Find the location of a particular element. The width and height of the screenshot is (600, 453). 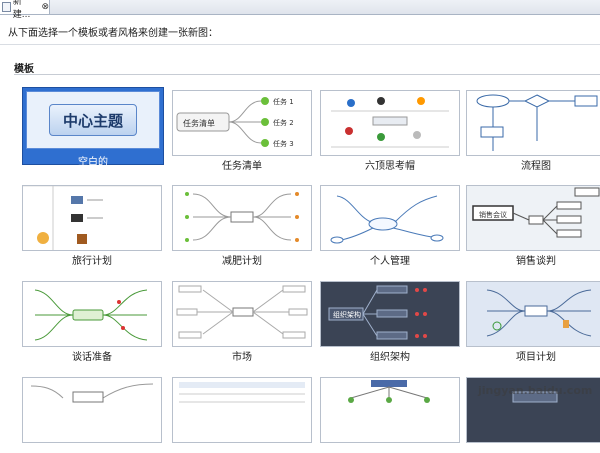

table-thumbnail is located at coordinates (242, 410).